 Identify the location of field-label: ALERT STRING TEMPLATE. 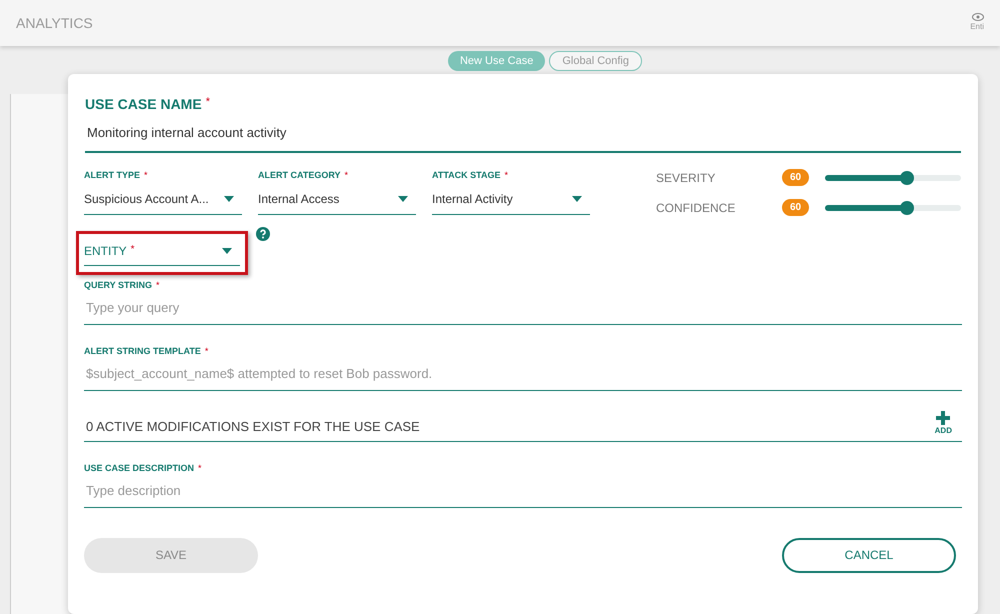
(142, 351).